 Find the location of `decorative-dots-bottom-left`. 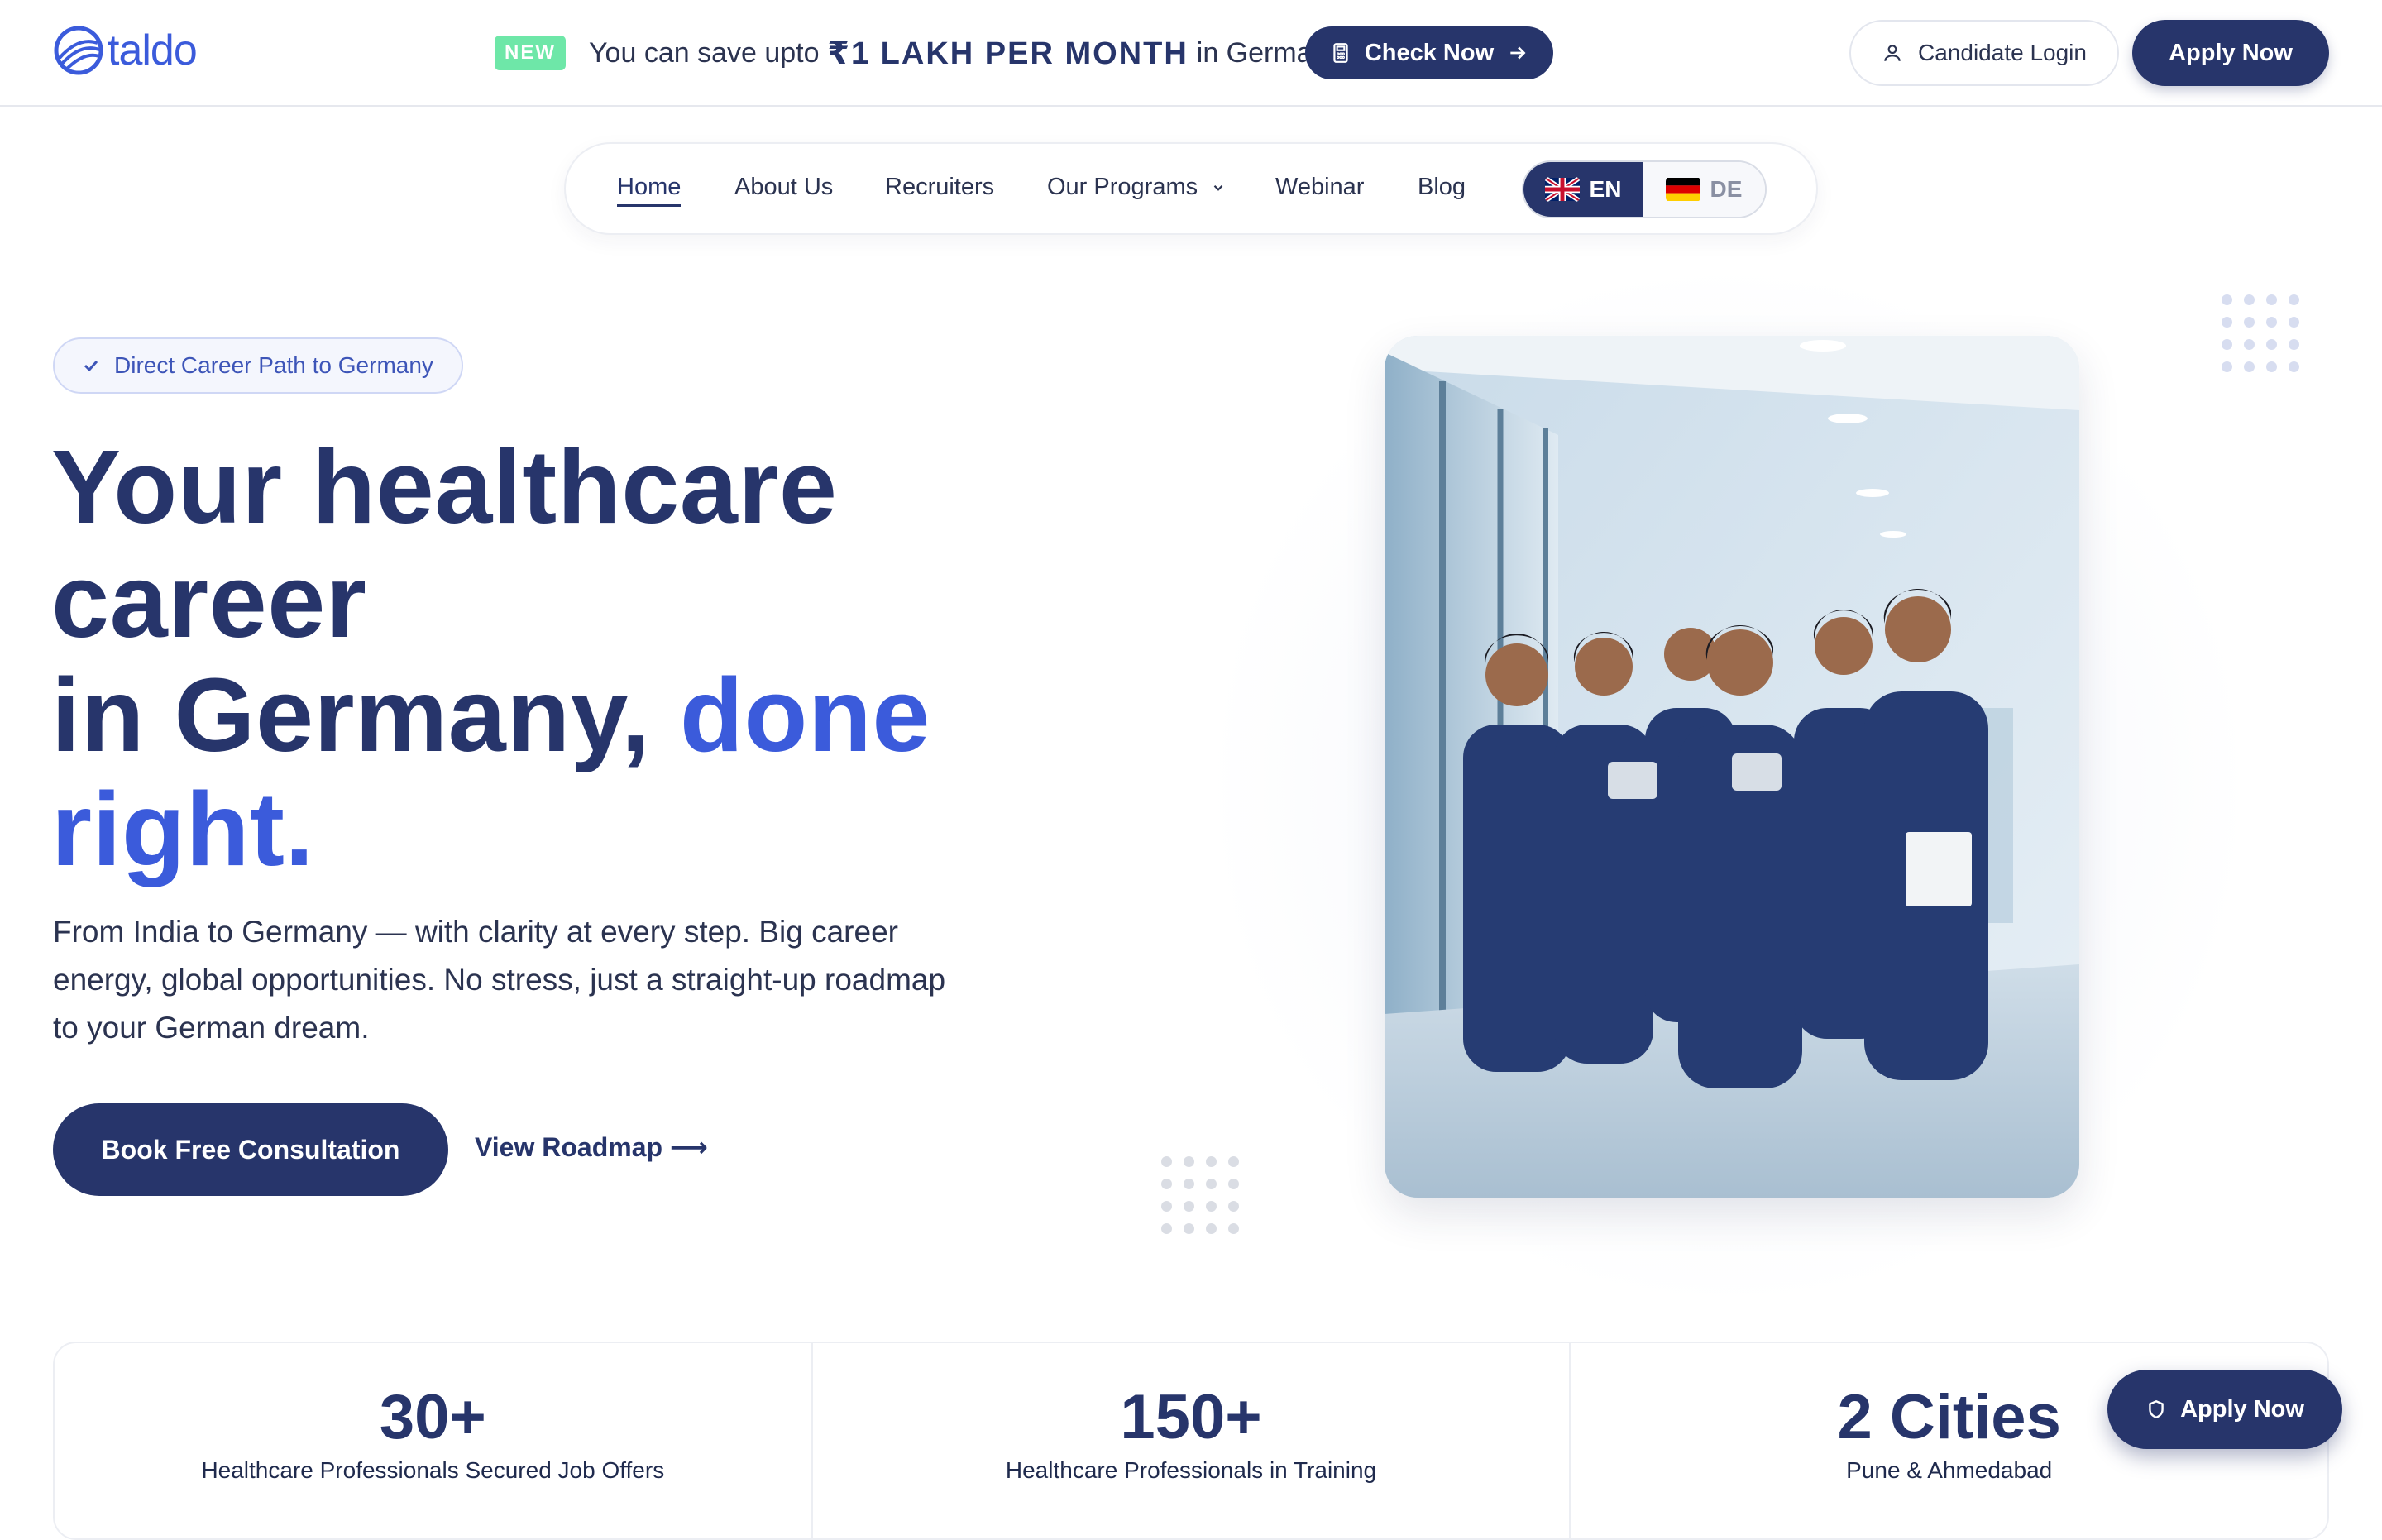

decorative-dots-bottom-left is located at coordinates (1200, 1195).